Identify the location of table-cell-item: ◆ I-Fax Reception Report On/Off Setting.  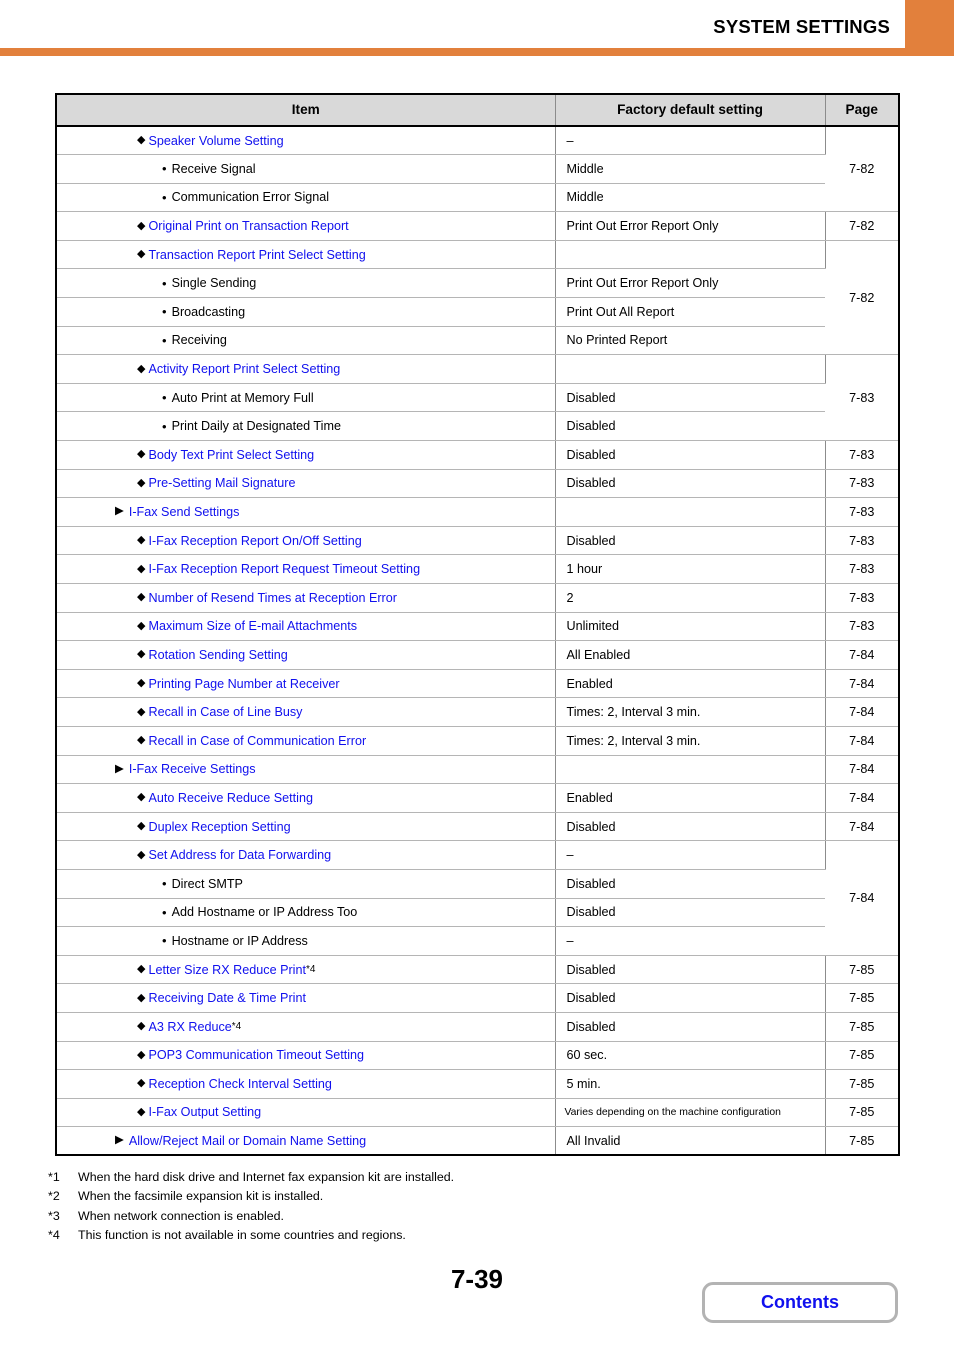
(306, 541).